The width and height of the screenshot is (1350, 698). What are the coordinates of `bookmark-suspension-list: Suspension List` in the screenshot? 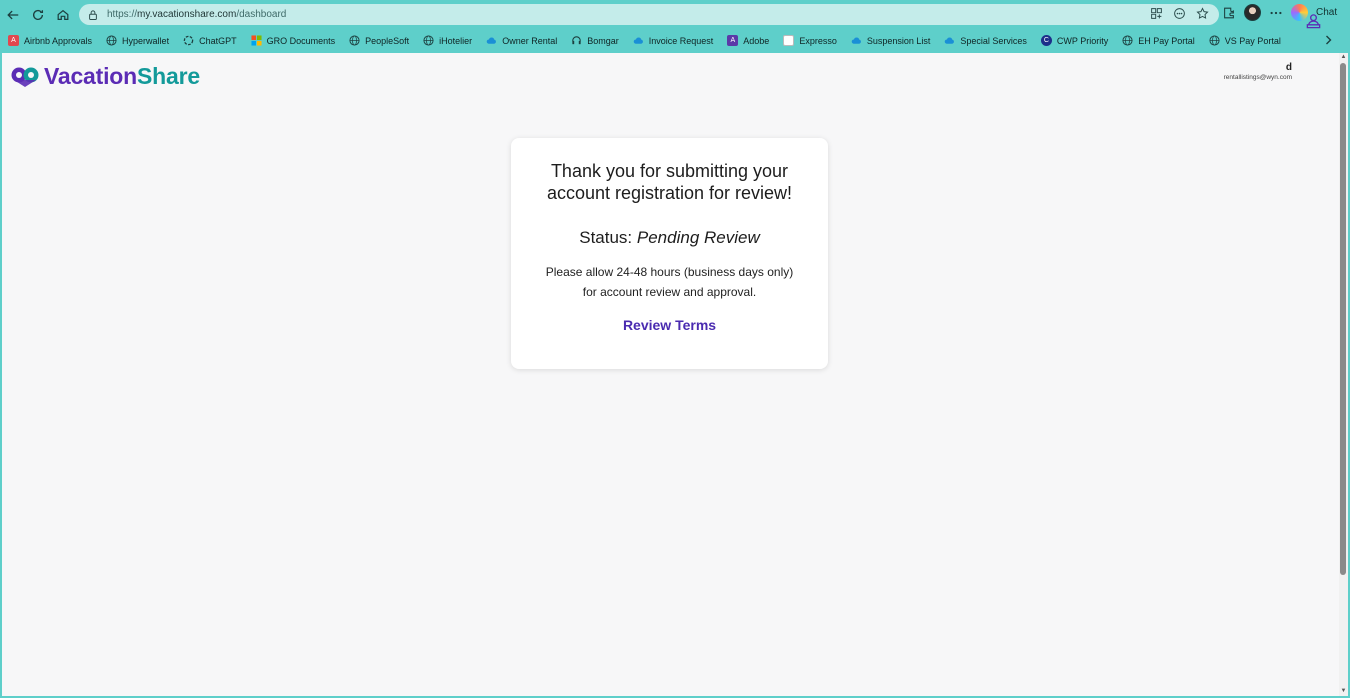 It's located at (890, 41).